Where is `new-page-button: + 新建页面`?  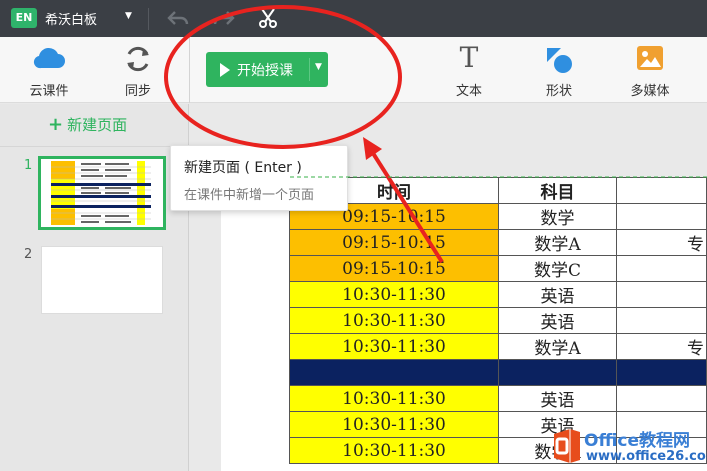 new-page-button: + 新建页面 is located at coordinates (87, 124).